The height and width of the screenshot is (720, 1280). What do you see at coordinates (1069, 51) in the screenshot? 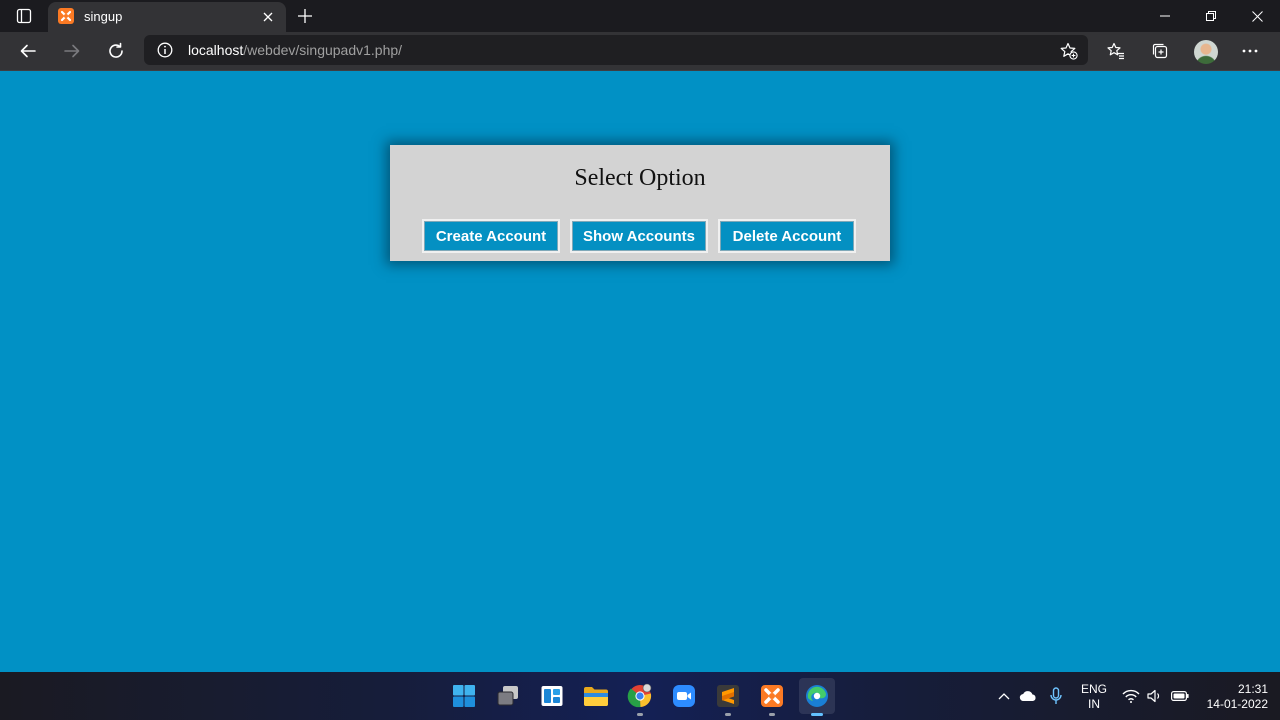
I see `add-favorite-icon` at bounding box center [1069, 51].